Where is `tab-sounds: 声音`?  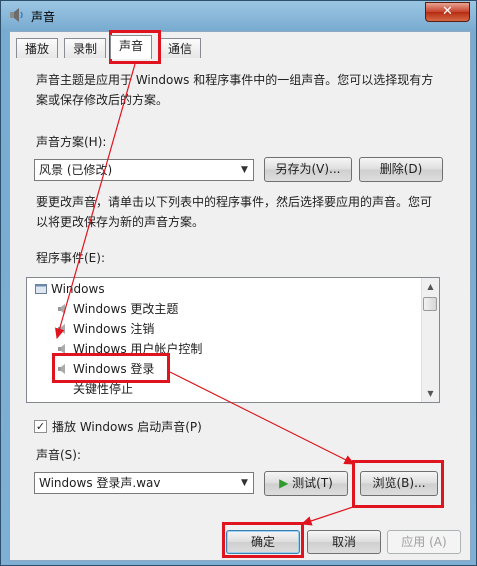
tab-sounds: 声音 is located at coordinates (131, 47).